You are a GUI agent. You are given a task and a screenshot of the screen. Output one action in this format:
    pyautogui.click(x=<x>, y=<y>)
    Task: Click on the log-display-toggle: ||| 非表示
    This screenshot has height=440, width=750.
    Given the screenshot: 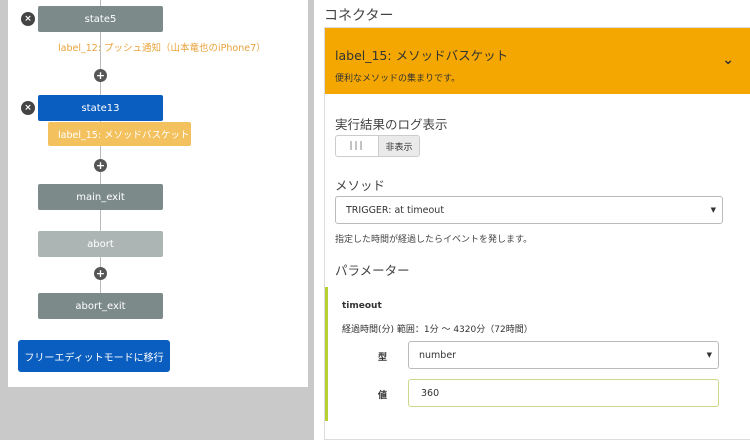 What is the action you would take?
    pyautogui.click(x=377, y=146)
    